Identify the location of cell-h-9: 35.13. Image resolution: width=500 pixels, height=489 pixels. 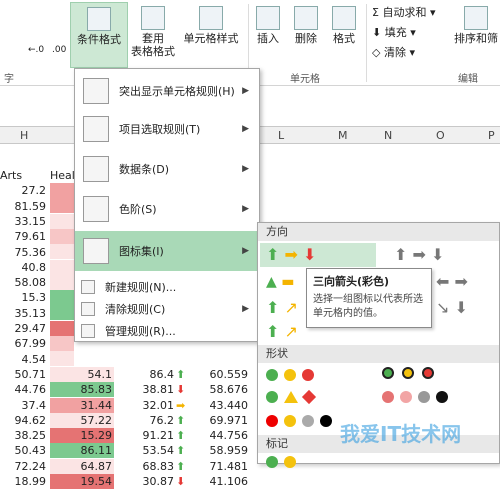
(24, 313).